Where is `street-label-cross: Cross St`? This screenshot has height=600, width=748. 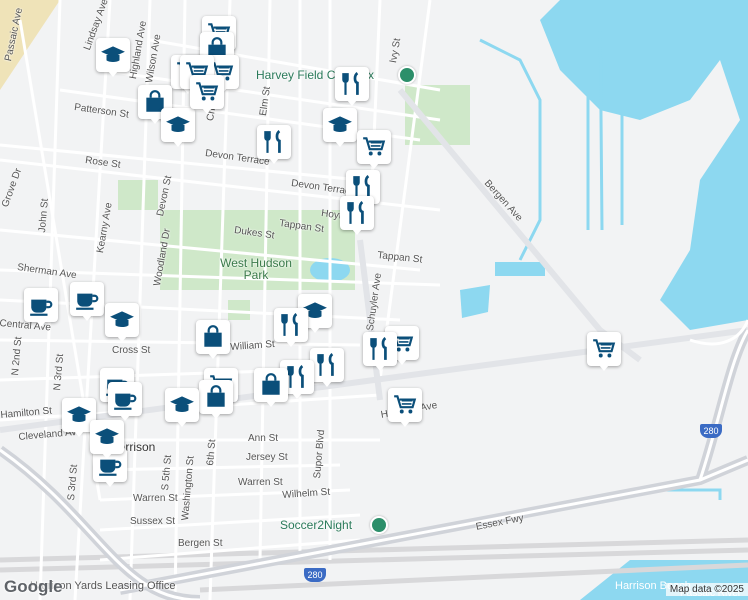
street-label-cross: Cross St is located at coordinates (131, 350).